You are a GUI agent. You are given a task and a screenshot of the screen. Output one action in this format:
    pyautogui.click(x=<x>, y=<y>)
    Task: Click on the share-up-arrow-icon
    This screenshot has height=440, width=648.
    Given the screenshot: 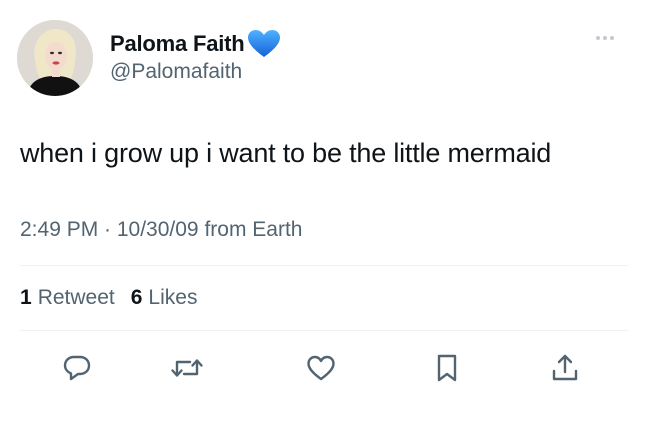 What is the action you would take?
    pyautogui.click(x=565, y=367)
    